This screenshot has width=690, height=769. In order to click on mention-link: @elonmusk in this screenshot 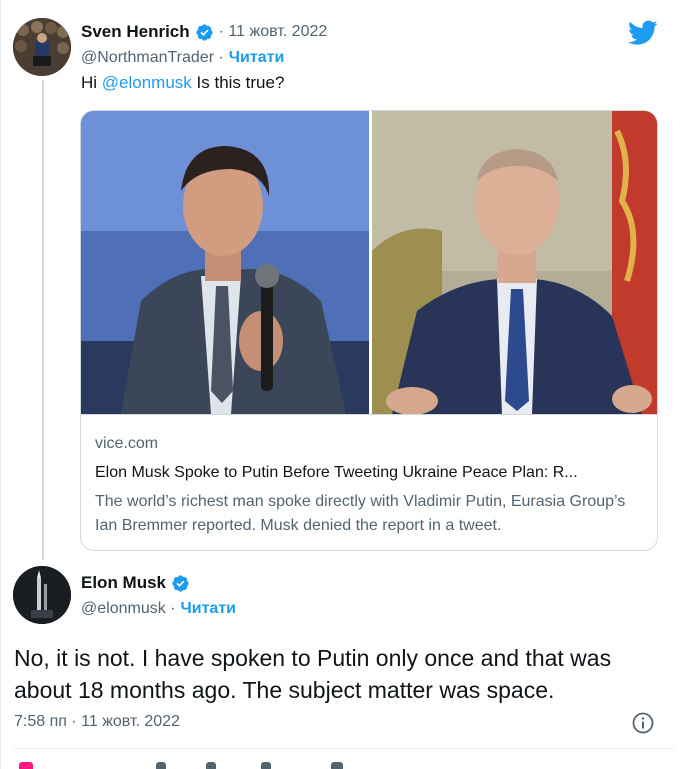, I will do `click(147, 82)`.